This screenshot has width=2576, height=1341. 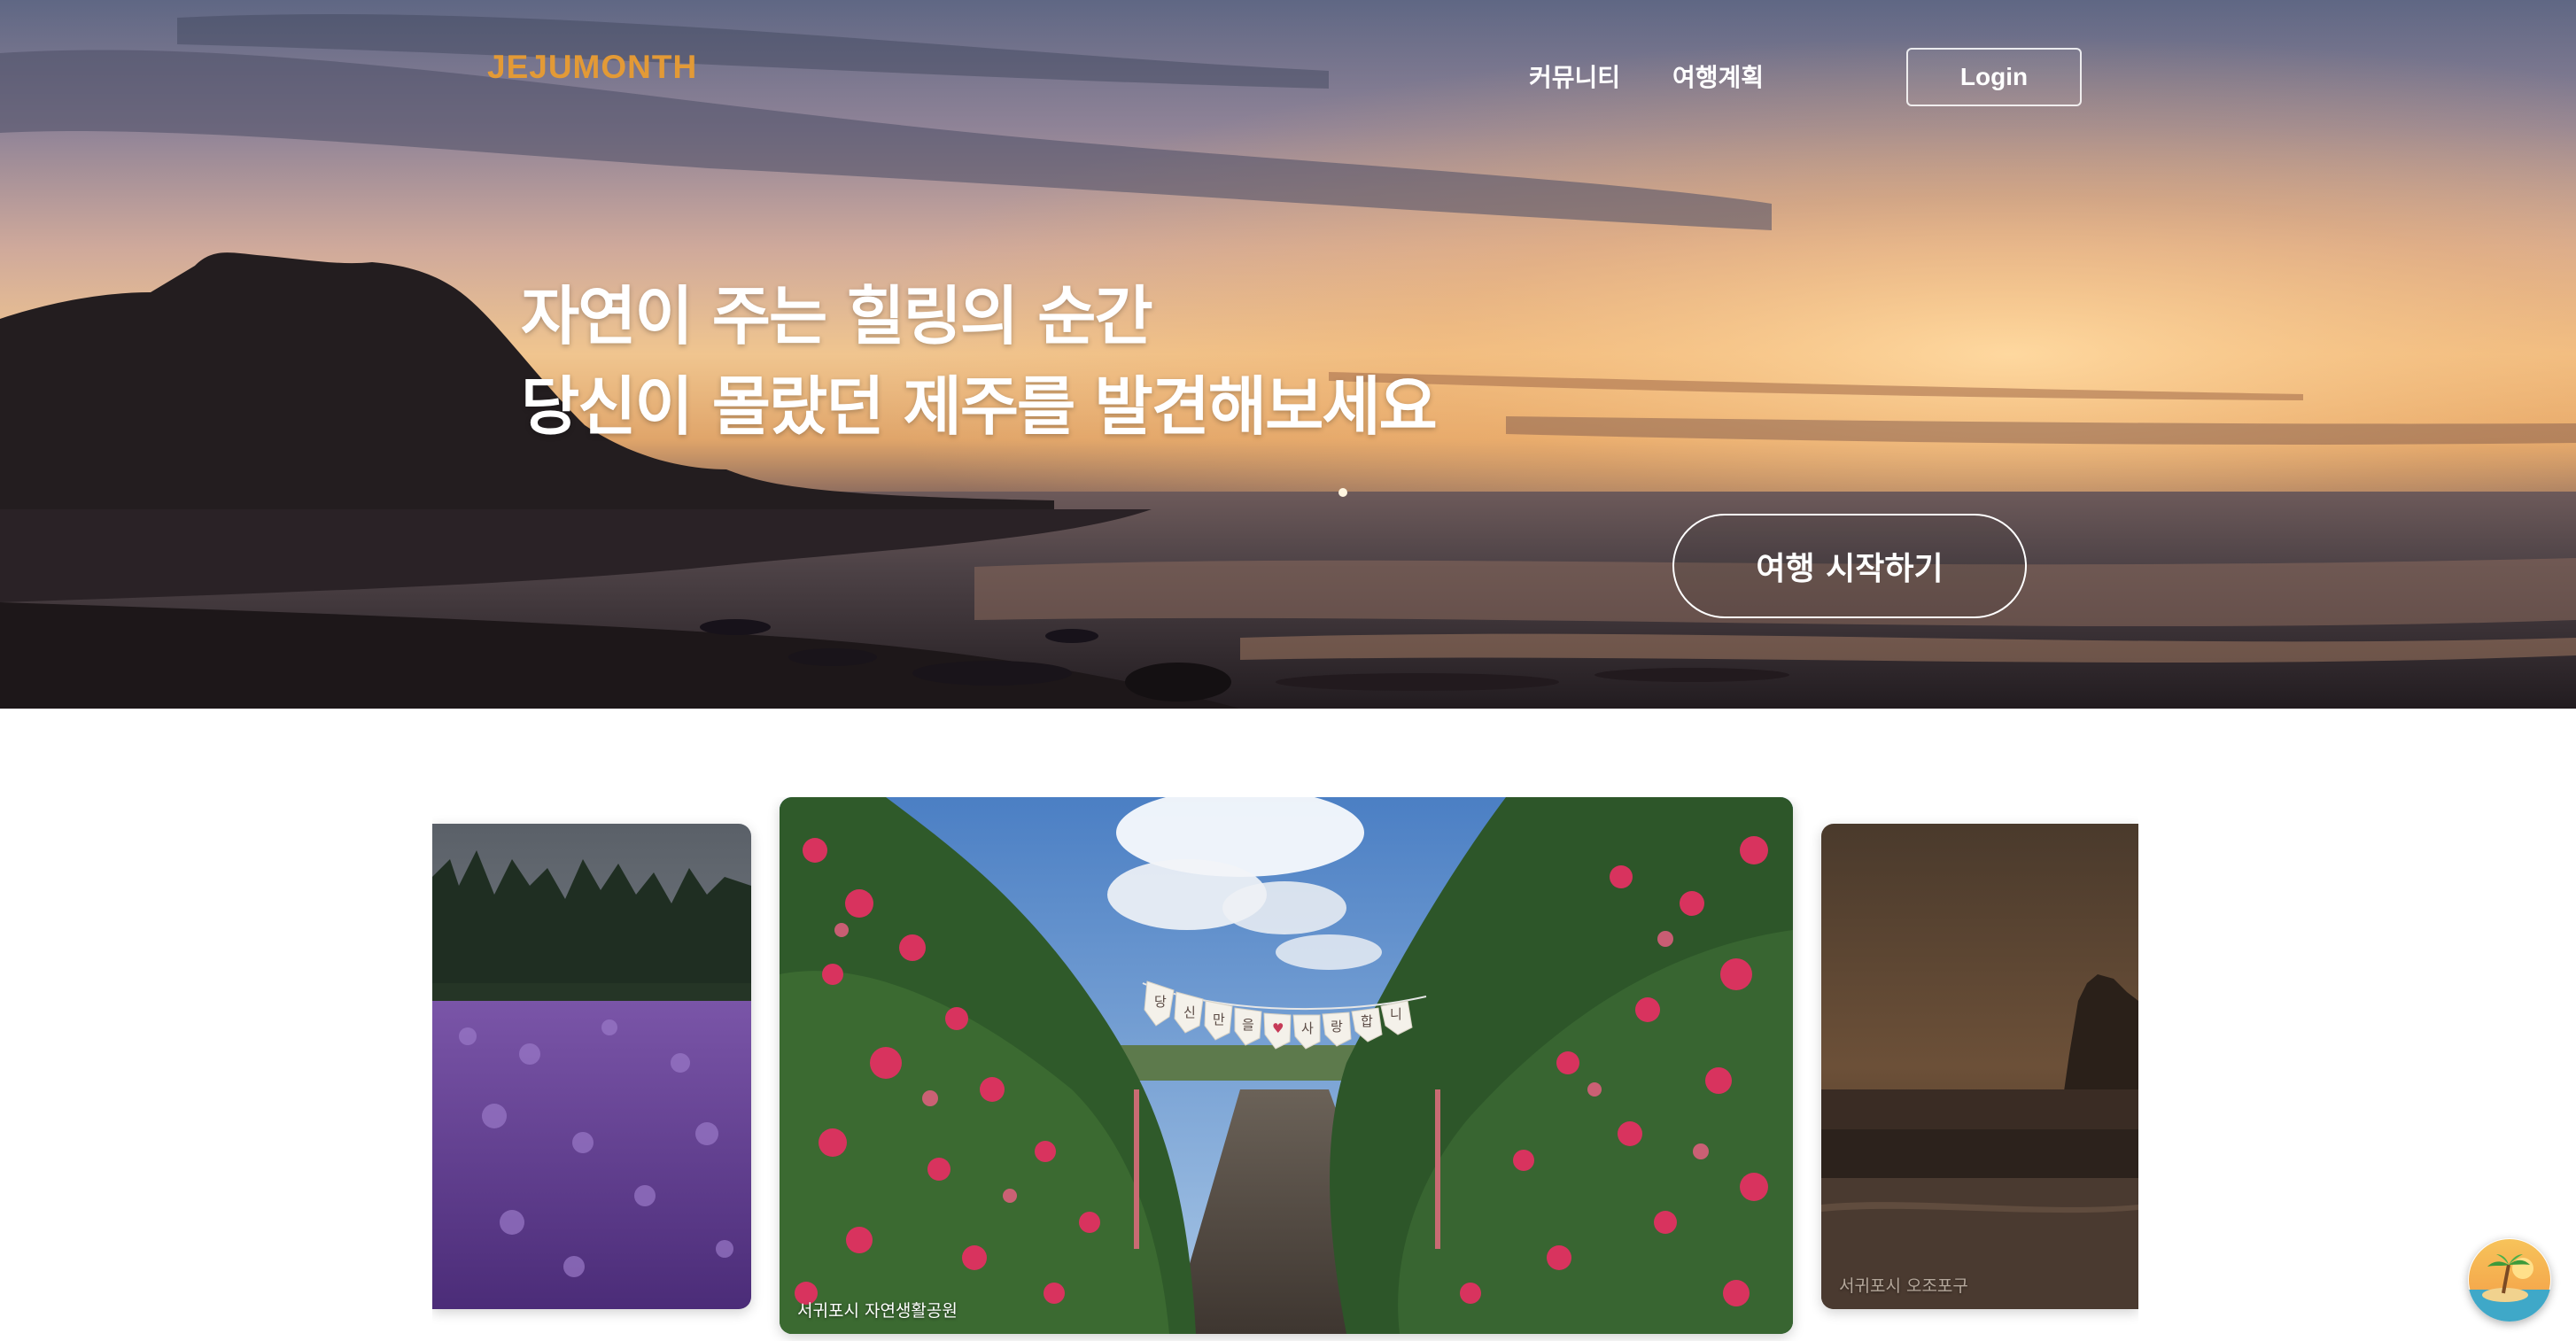 I want to click on hero-headline-line-1: 자연이 주는 힐링의 순간, so click(x=837, y=316).